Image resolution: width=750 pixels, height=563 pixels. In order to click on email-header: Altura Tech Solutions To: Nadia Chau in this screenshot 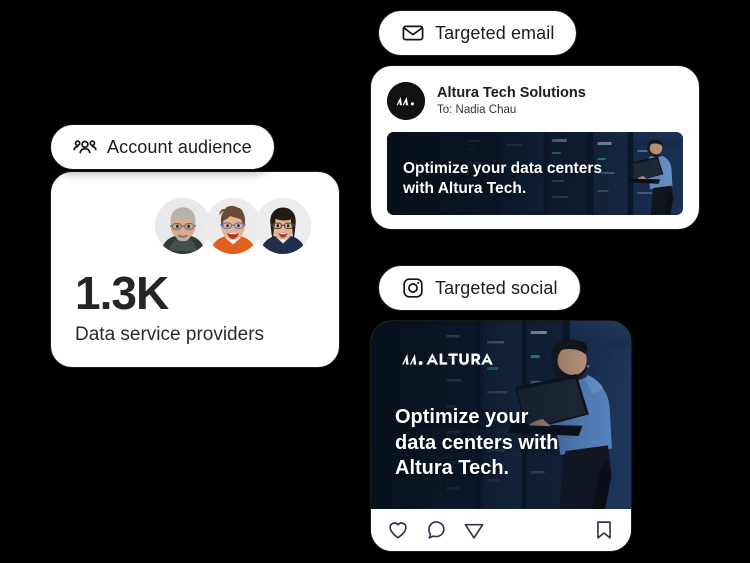, I will do `click(486, 101)`.